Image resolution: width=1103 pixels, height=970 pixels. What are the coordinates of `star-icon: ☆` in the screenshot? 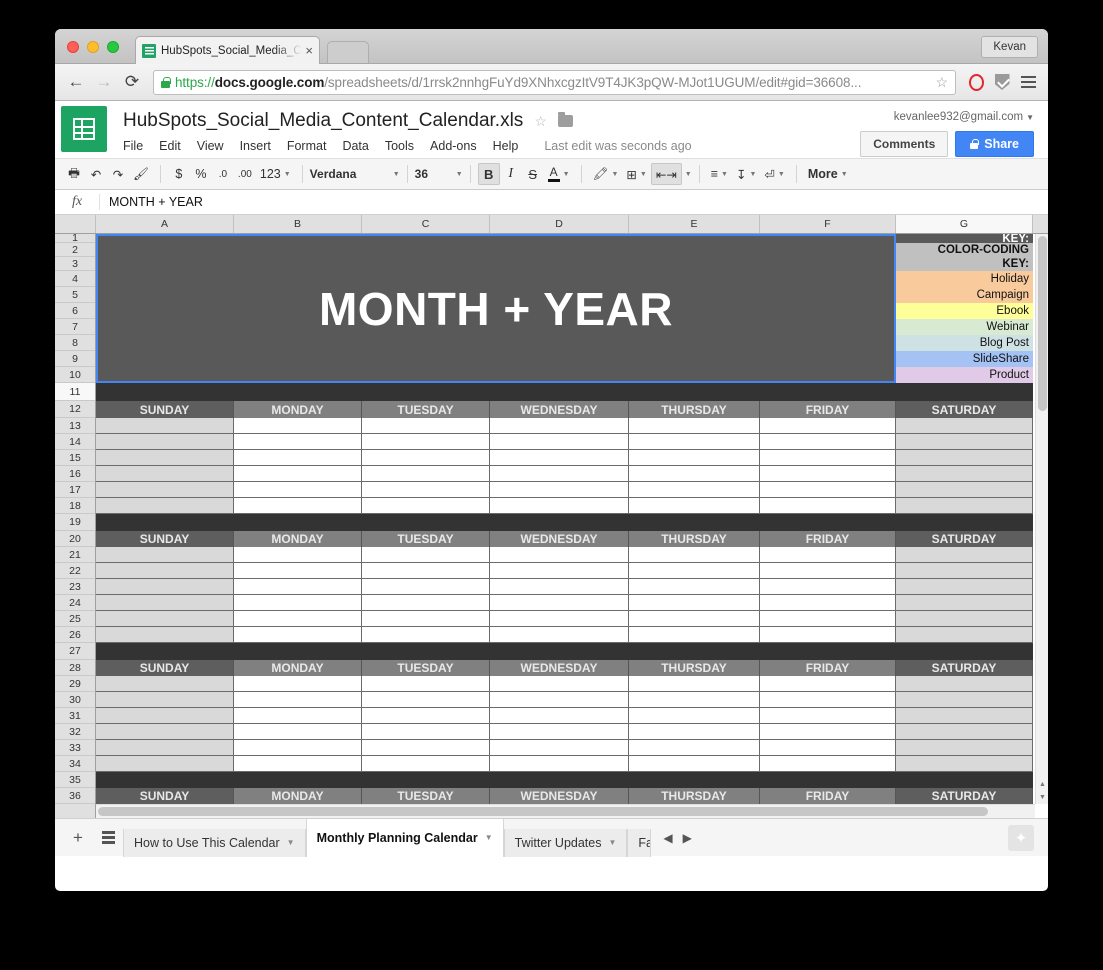 It's located at (540, 121).